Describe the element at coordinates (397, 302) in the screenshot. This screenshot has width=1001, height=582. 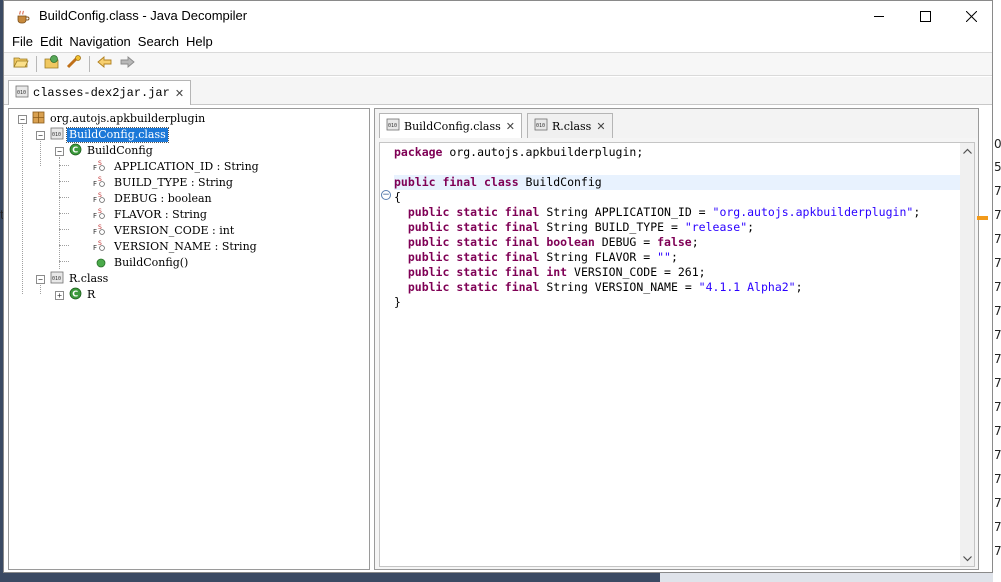
I see `code-line: }` at that location.